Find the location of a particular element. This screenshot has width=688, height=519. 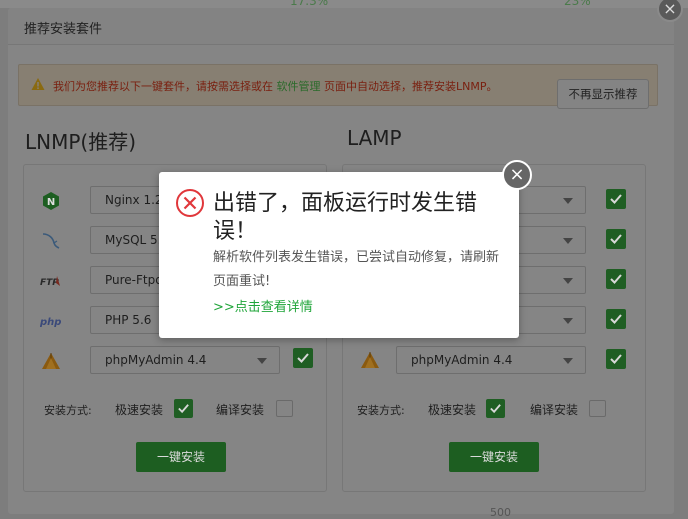

dont-show-again-button: 不再显示推荐 is located at coordinates (603, 94).